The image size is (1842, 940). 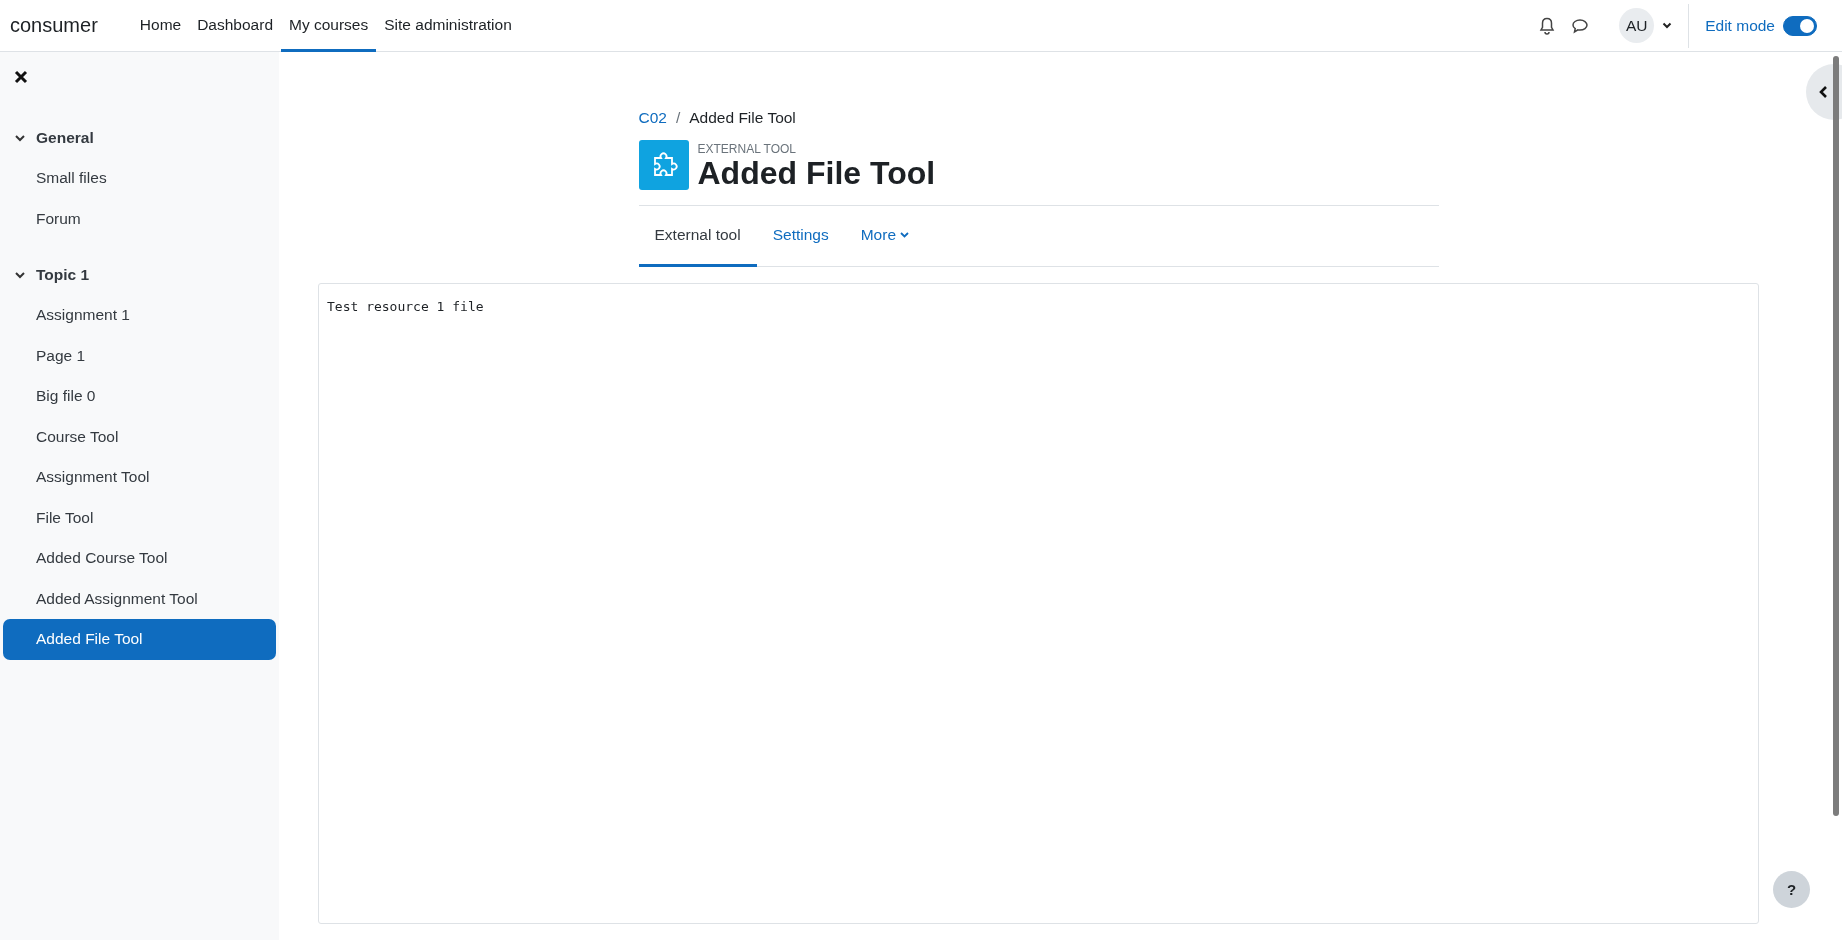 What do you see at coordinates (1800, 25) in the screenshot?
I see `edit-mode-toggle` at bounding box center [1800, 25].